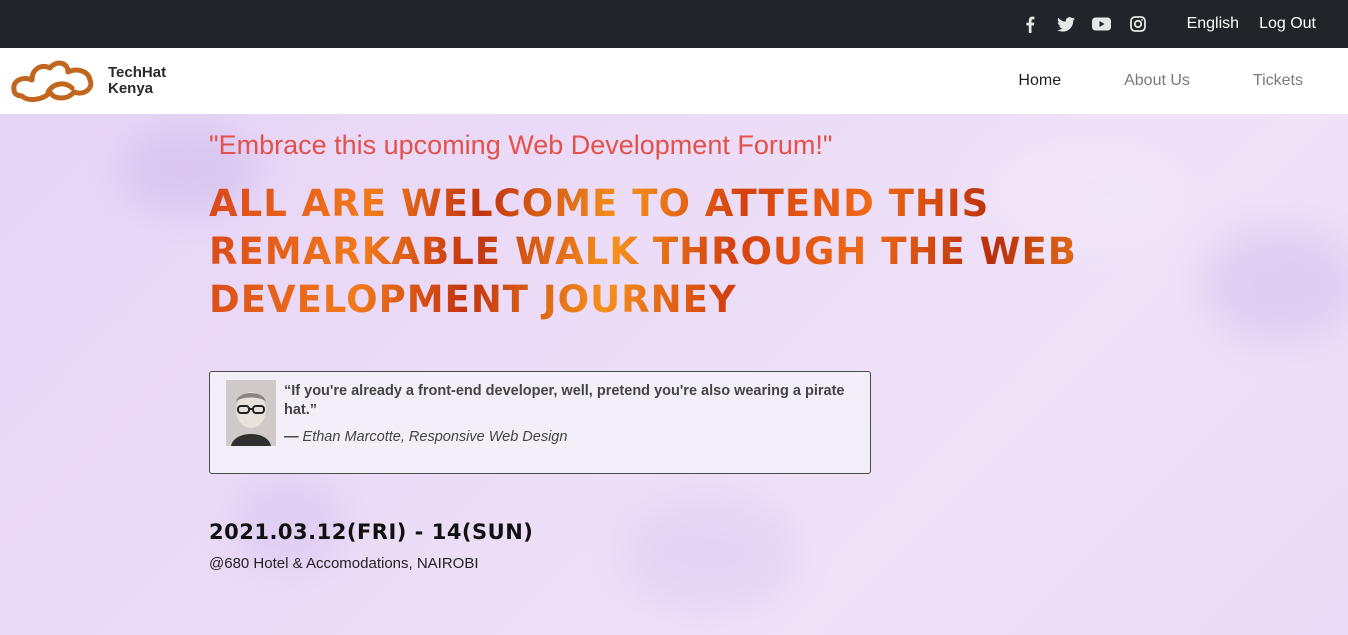 The height and width of the screenshot is (635, 1348). What do you see at coordinates (1138, 24) in the screenshot?
I see `instagram-icon` at bounding box center [1138, 24].